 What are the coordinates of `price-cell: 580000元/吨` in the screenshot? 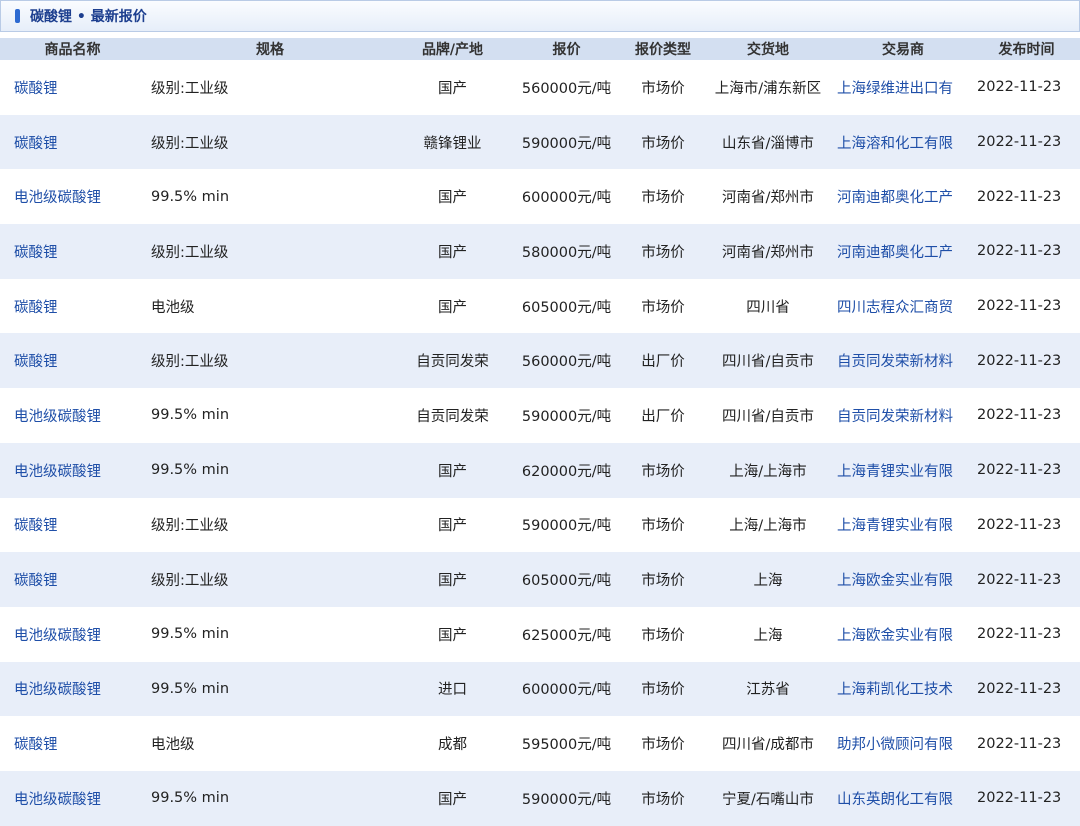 It's located at (566, 252).